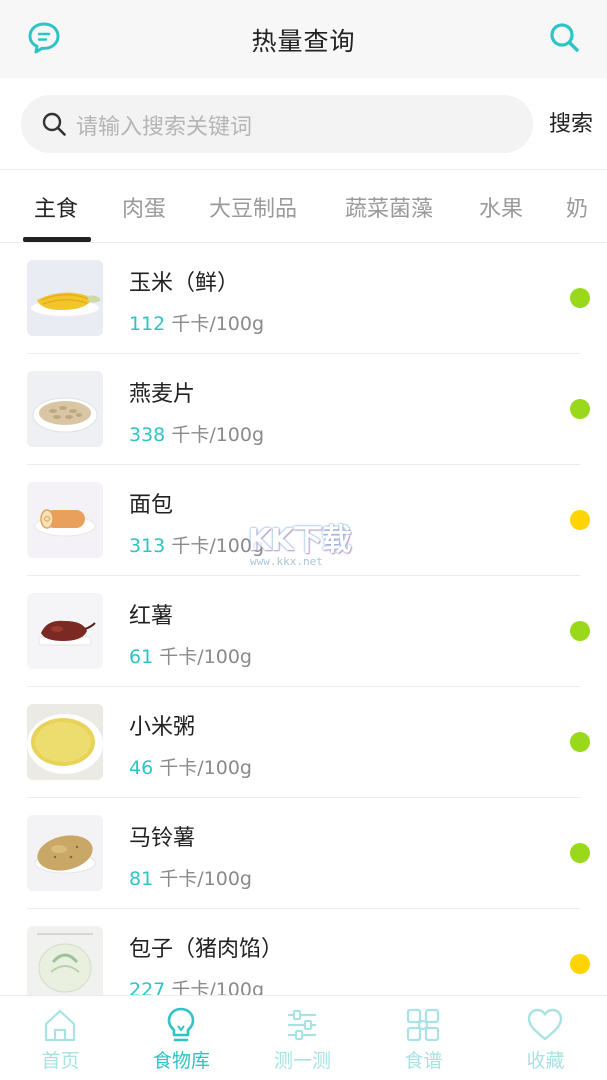 The width and height of the screenshot is (607, 1080). I want to click on page-title: 热量查询, so click(303, 41).